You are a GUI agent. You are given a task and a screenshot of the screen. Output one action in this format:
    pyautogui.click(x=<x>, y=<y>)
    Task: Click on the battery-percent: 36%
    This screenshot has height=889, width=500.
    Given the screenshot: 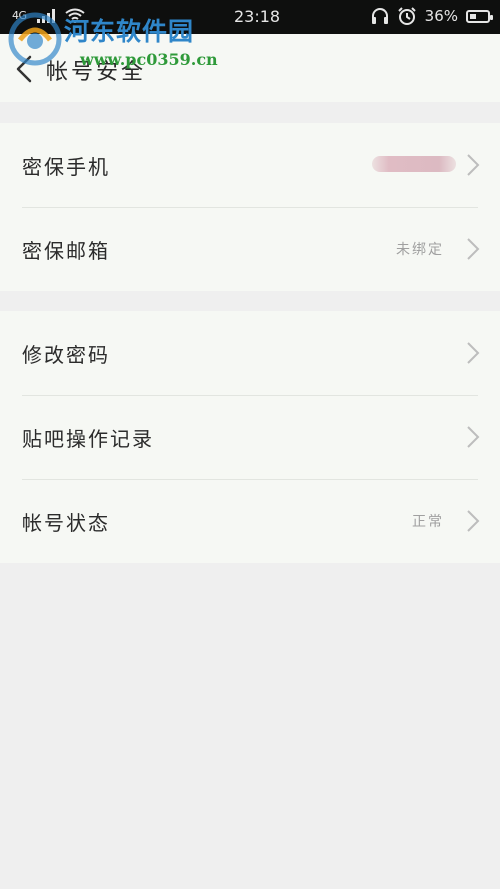 What is the action you would take?
    pyautogui.click(x=441, y=16)
    